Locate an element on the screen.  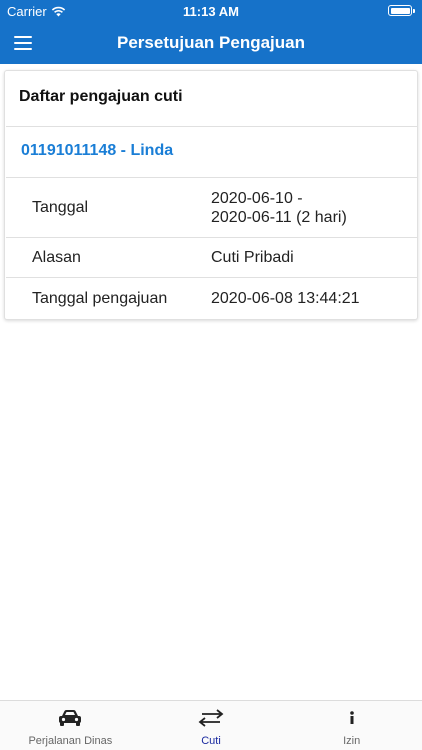
card-header: Daftar pengajuan cuti is located at coordinates (101, 96).